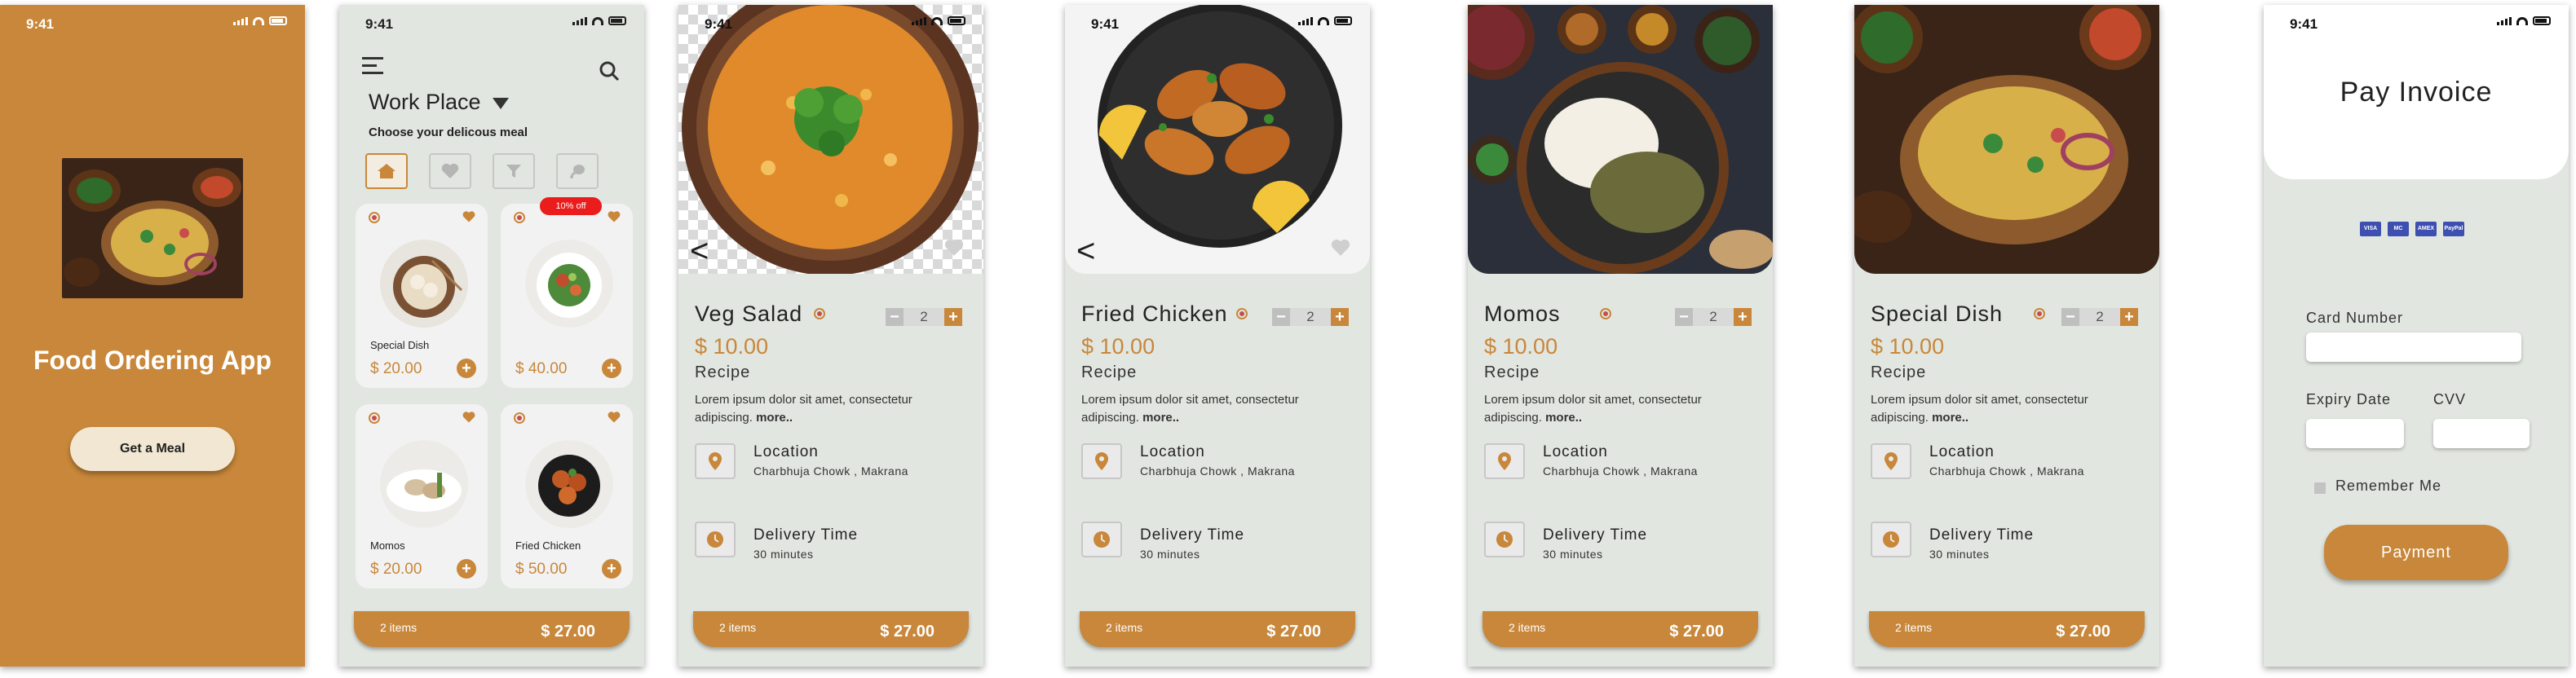  I want to click on paypal-icon: PayPal, so click(2453, 229).